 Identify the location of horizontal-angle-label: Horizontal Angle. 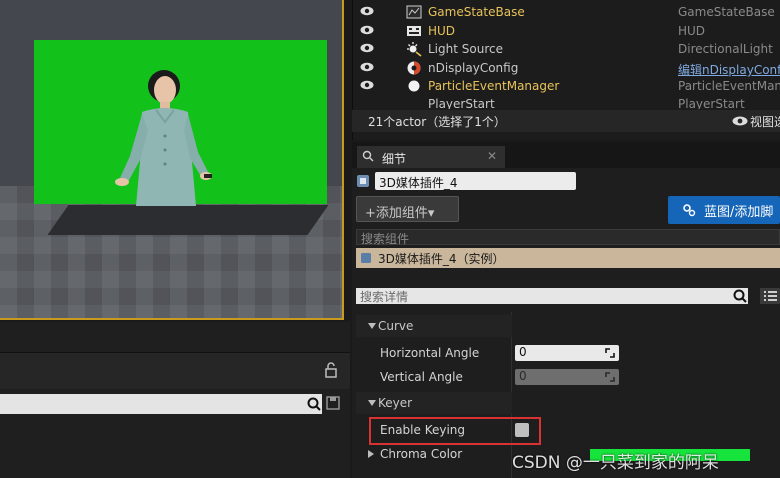
(430, 353).